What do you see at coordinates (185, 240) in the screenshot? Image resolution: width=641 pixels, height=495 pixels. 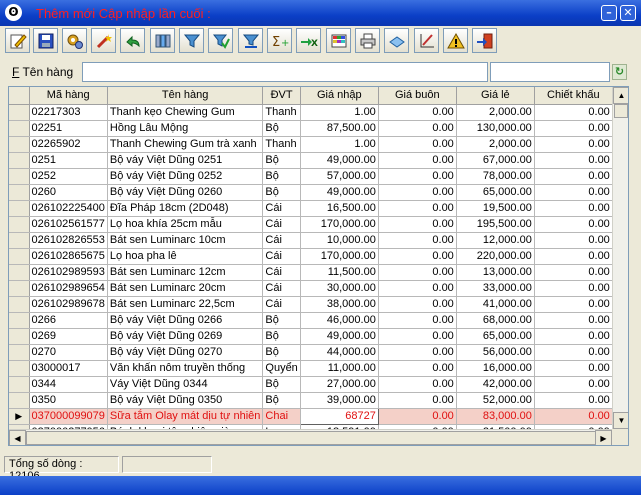 I see `table-cell: Bát sen Luminarc 10cm` at bounding box center [185, 240].